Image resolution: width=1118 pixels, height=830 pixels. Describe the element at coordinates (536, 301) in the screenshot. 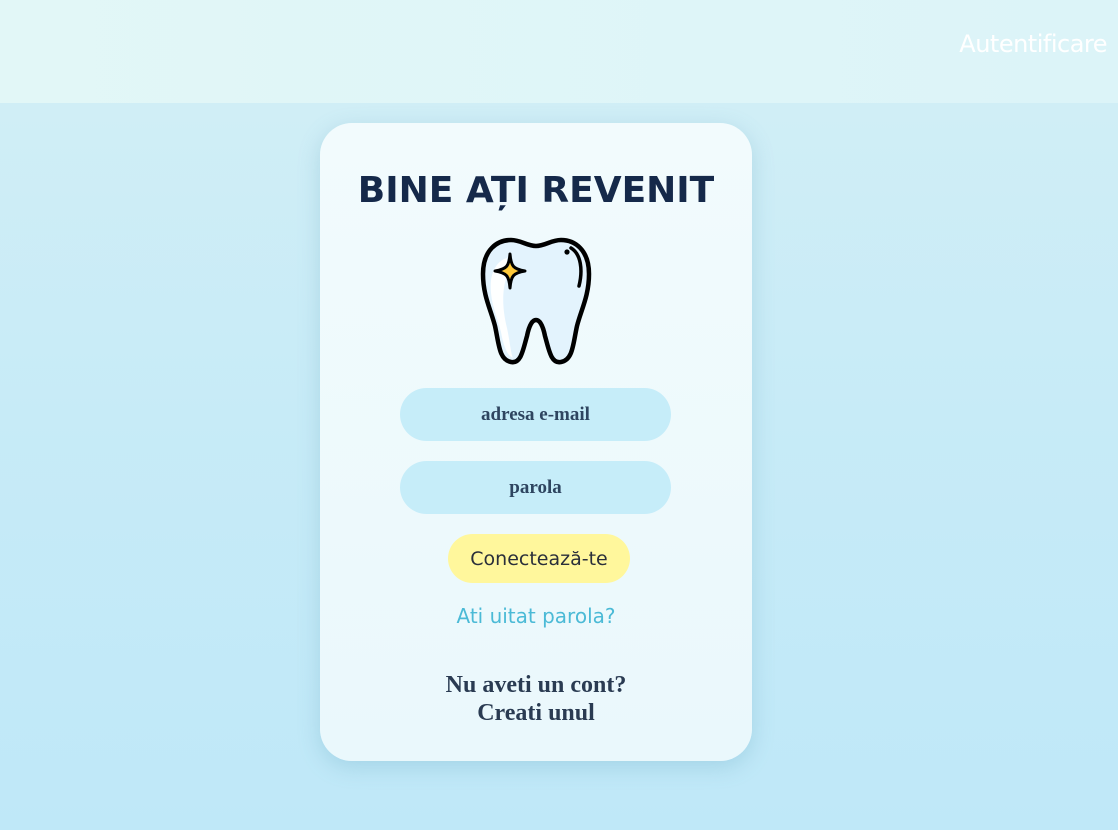

I see `tooth-sparkle-icon` at that location.